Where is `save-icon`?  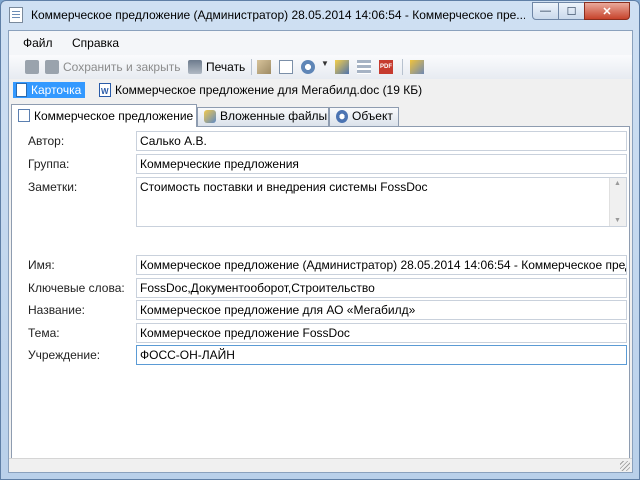
save-icon is located at coordinates (32, 67).